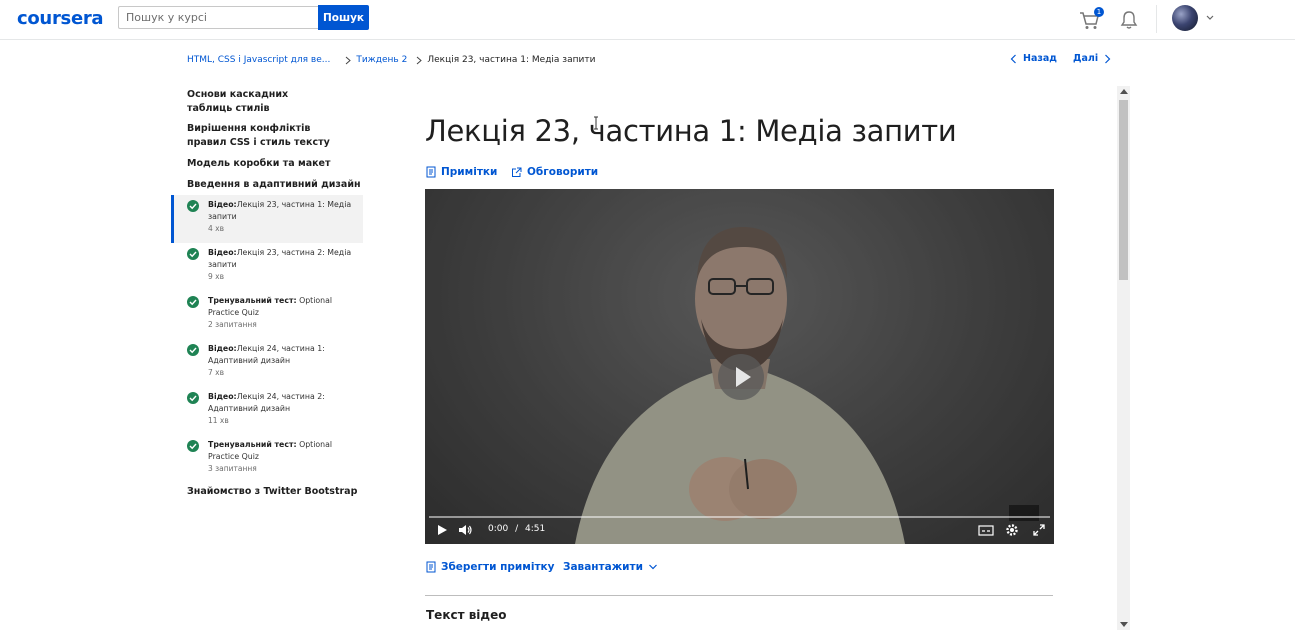 The height and width of the screenshot is (630, 1295). Describe the element at coordinates (741, 377) in the screenshot. I see `play-icon` at that location.